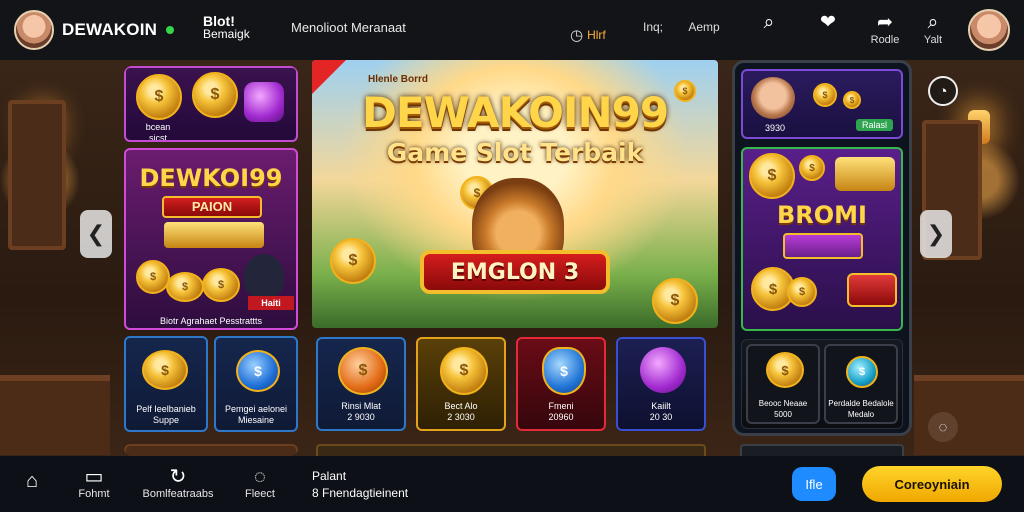  I want to click on history-button: ◔, so click(943, 91).